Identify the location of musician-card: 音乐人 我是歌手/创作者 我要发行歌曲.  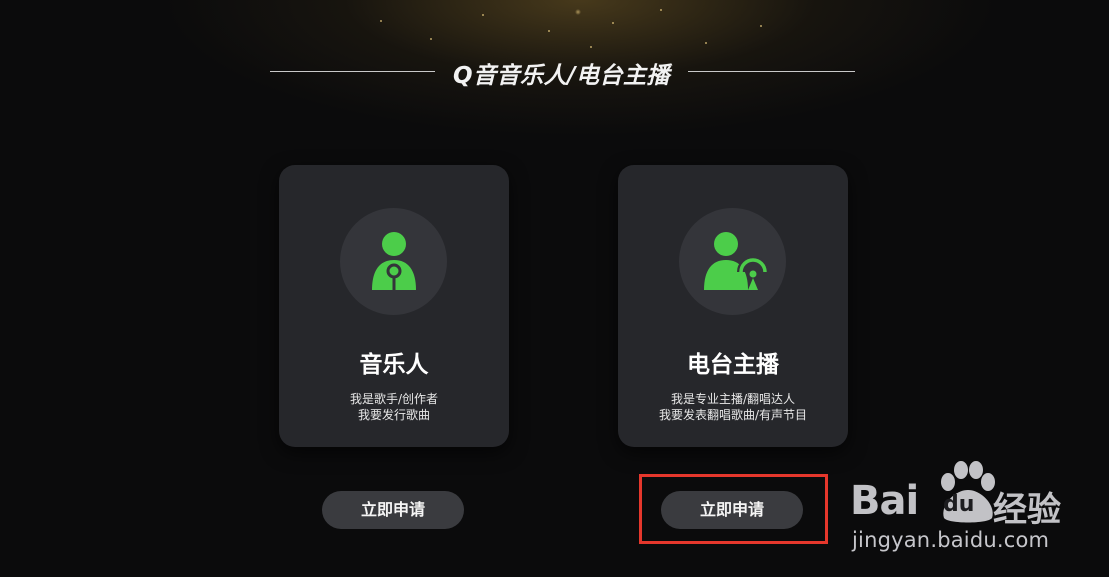
(394, 306).